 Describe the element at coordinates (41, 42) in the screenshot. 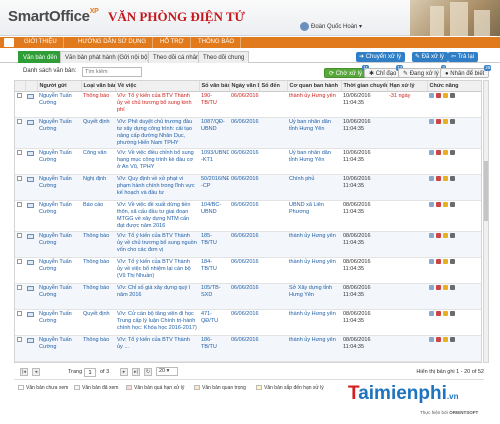

I see `menu-item-about: GIỚI THIỆU` at that location.